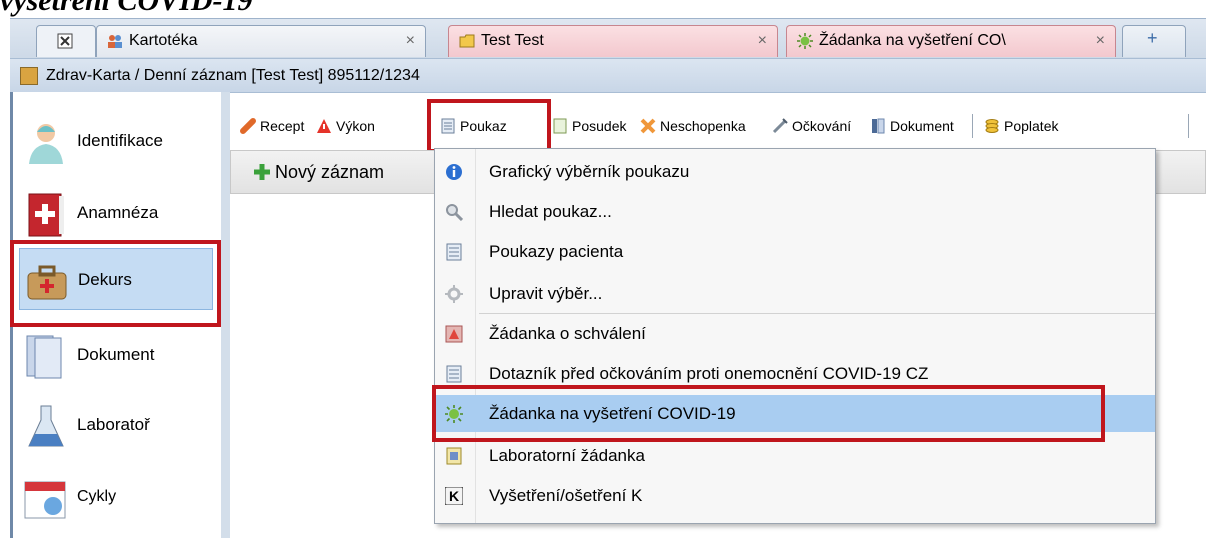 The width and height of the screenshot is (1206, 538). Describe the element at coordinates (922, 126) in the screenshot. I see `dokument-label: Dokument` at that location.